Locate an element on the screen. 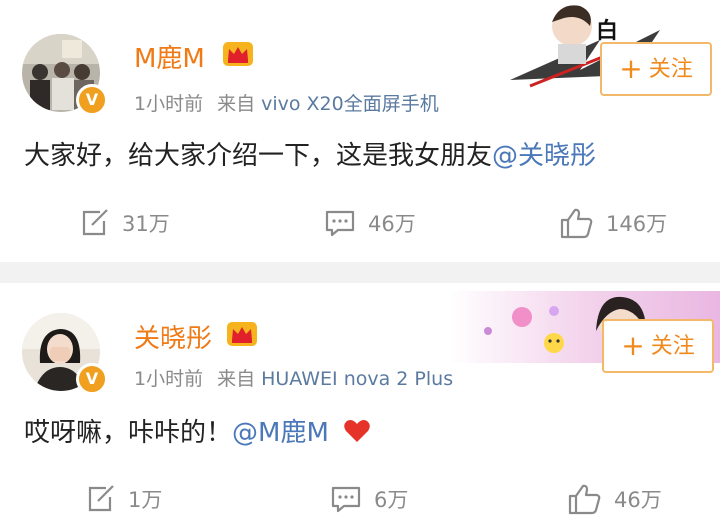 Image resolution: width=720 pixels, height=530 pixels. repost-button: 31万 is located at coordinates (125, 223).